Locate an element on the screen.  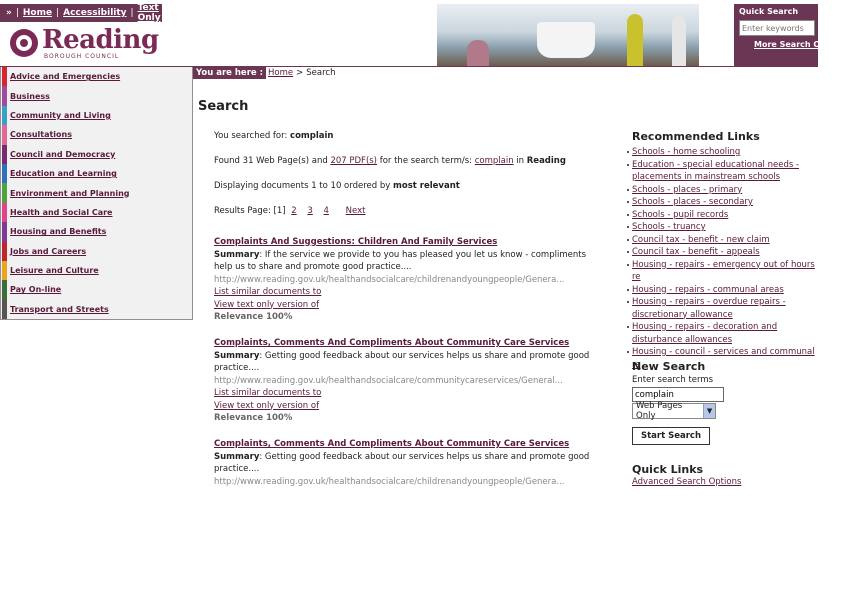
sidebar-item-label: Pay On-line is located at coordinates (35, 289).